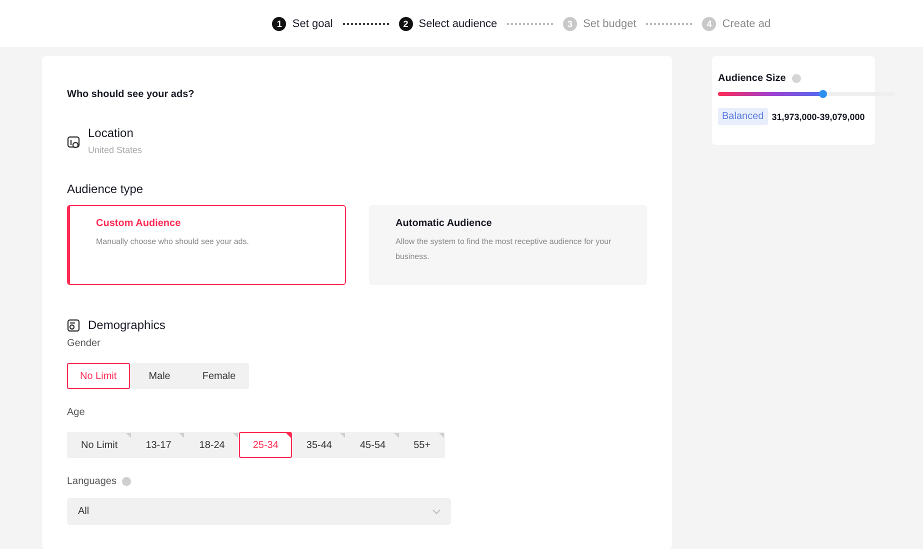 This screenshot has width=923, height=549. What do you see at coordinates (422, 445) in the screenshot?
I see `age-option: 55+` at bounding box center [422, 445].